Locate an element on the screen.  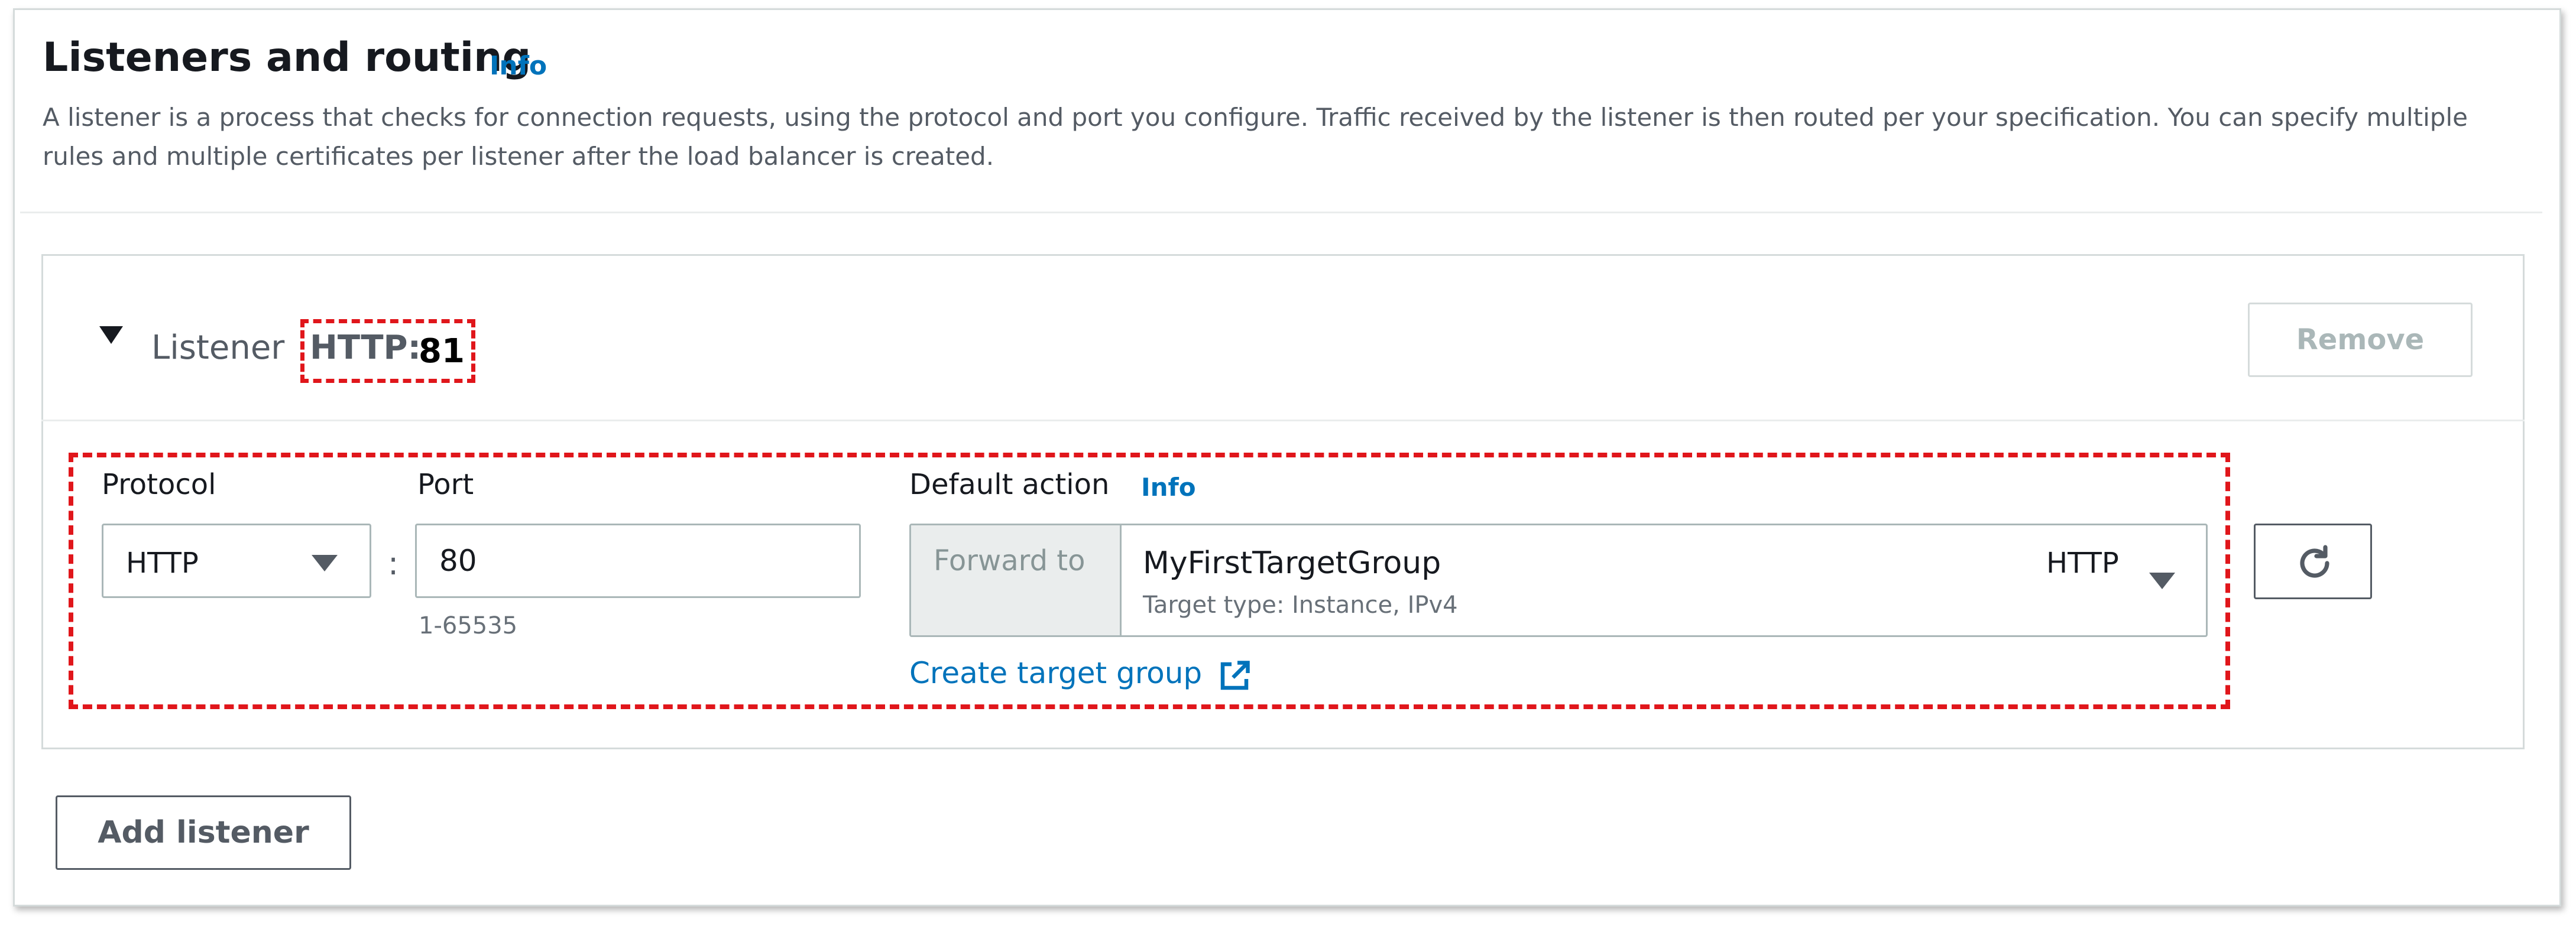
listener-heading: Listener is located at coordinates (218, 348).